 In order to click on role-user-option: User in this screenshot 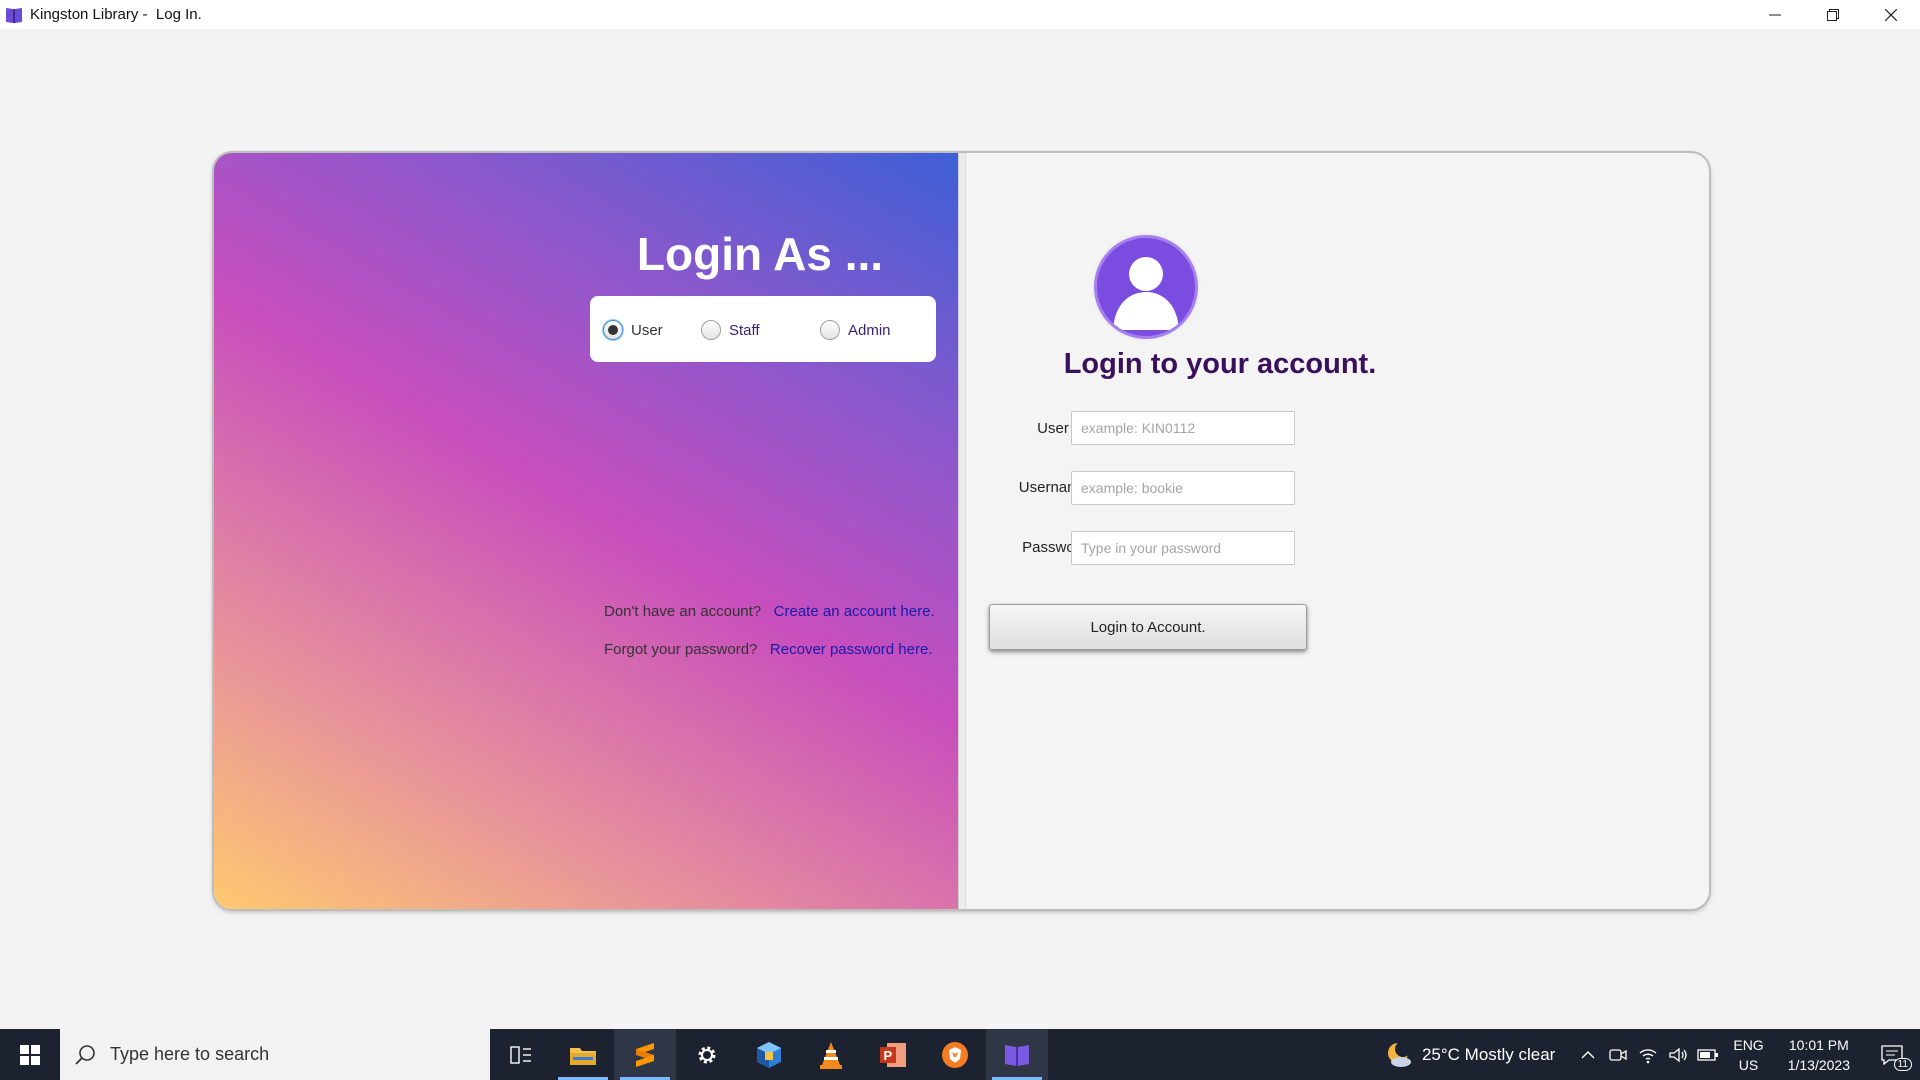, I will do `click(633, 330)`.